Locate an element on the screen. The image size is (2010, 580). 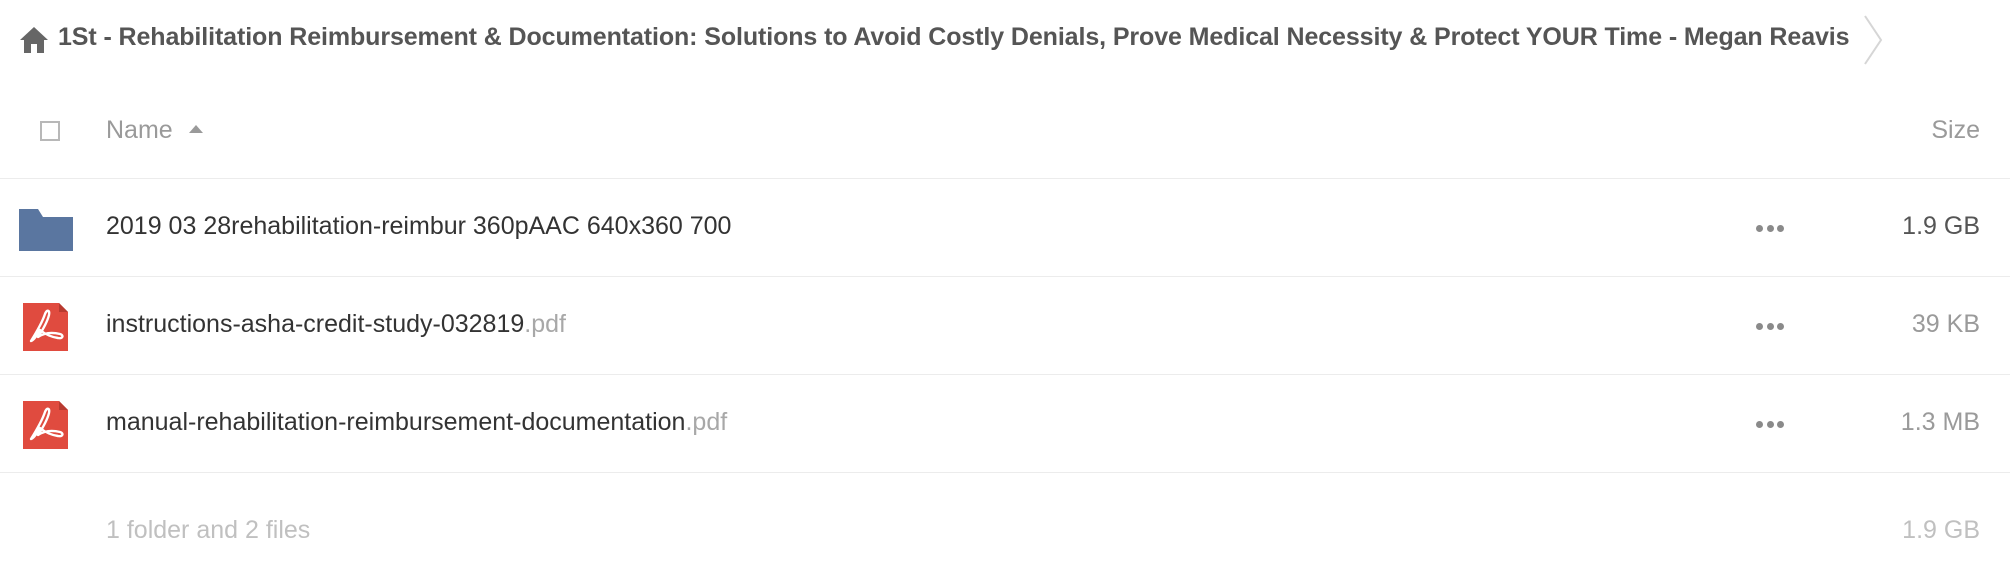
column-header-name: Name is located at coordinates (139, 130).